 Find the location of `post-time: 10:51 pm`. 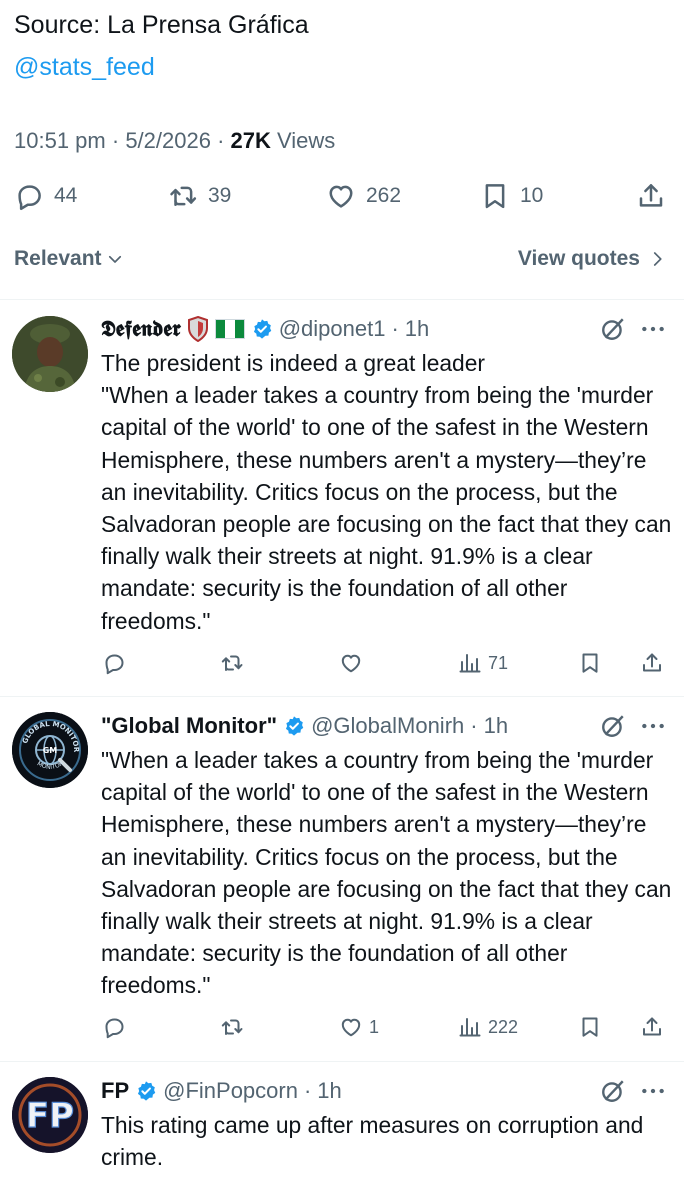

post-time: 10:51 pm is located at coordinates (60, 140).